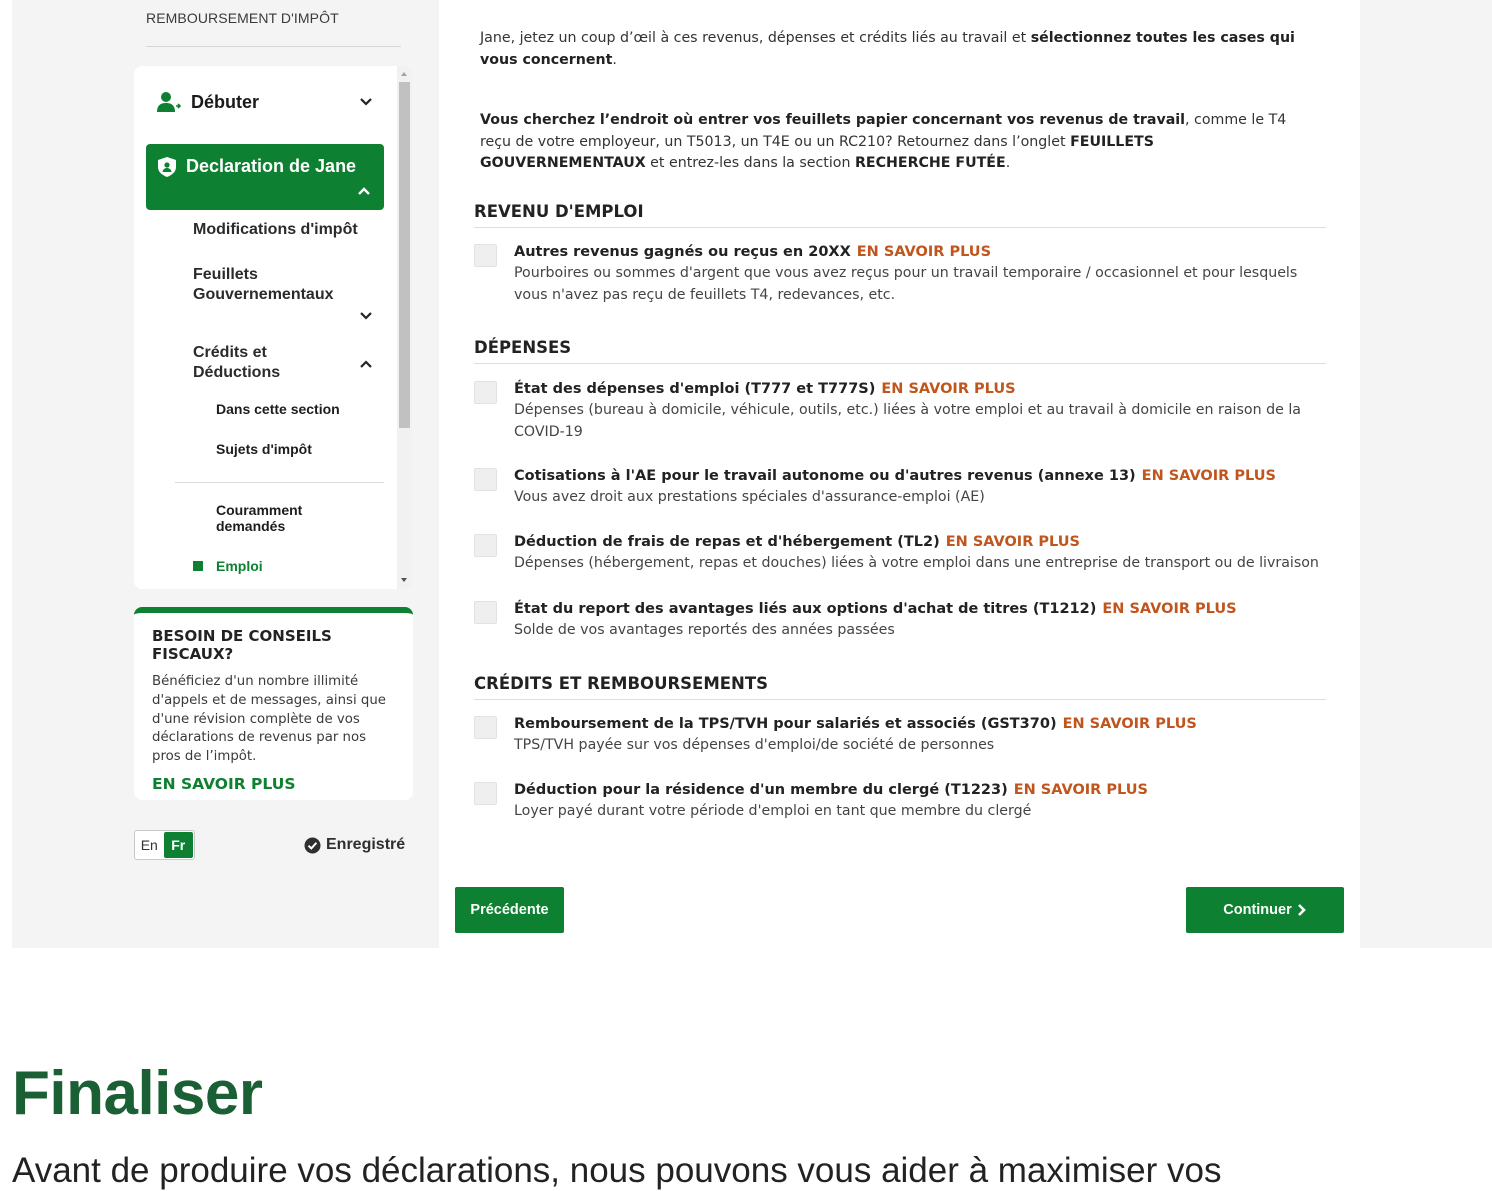  Describe the element at coordinates (242, 645) in the screenshot. I see `tips-title: BESOIN DE CONSEILS FISCAUX?` at that location.